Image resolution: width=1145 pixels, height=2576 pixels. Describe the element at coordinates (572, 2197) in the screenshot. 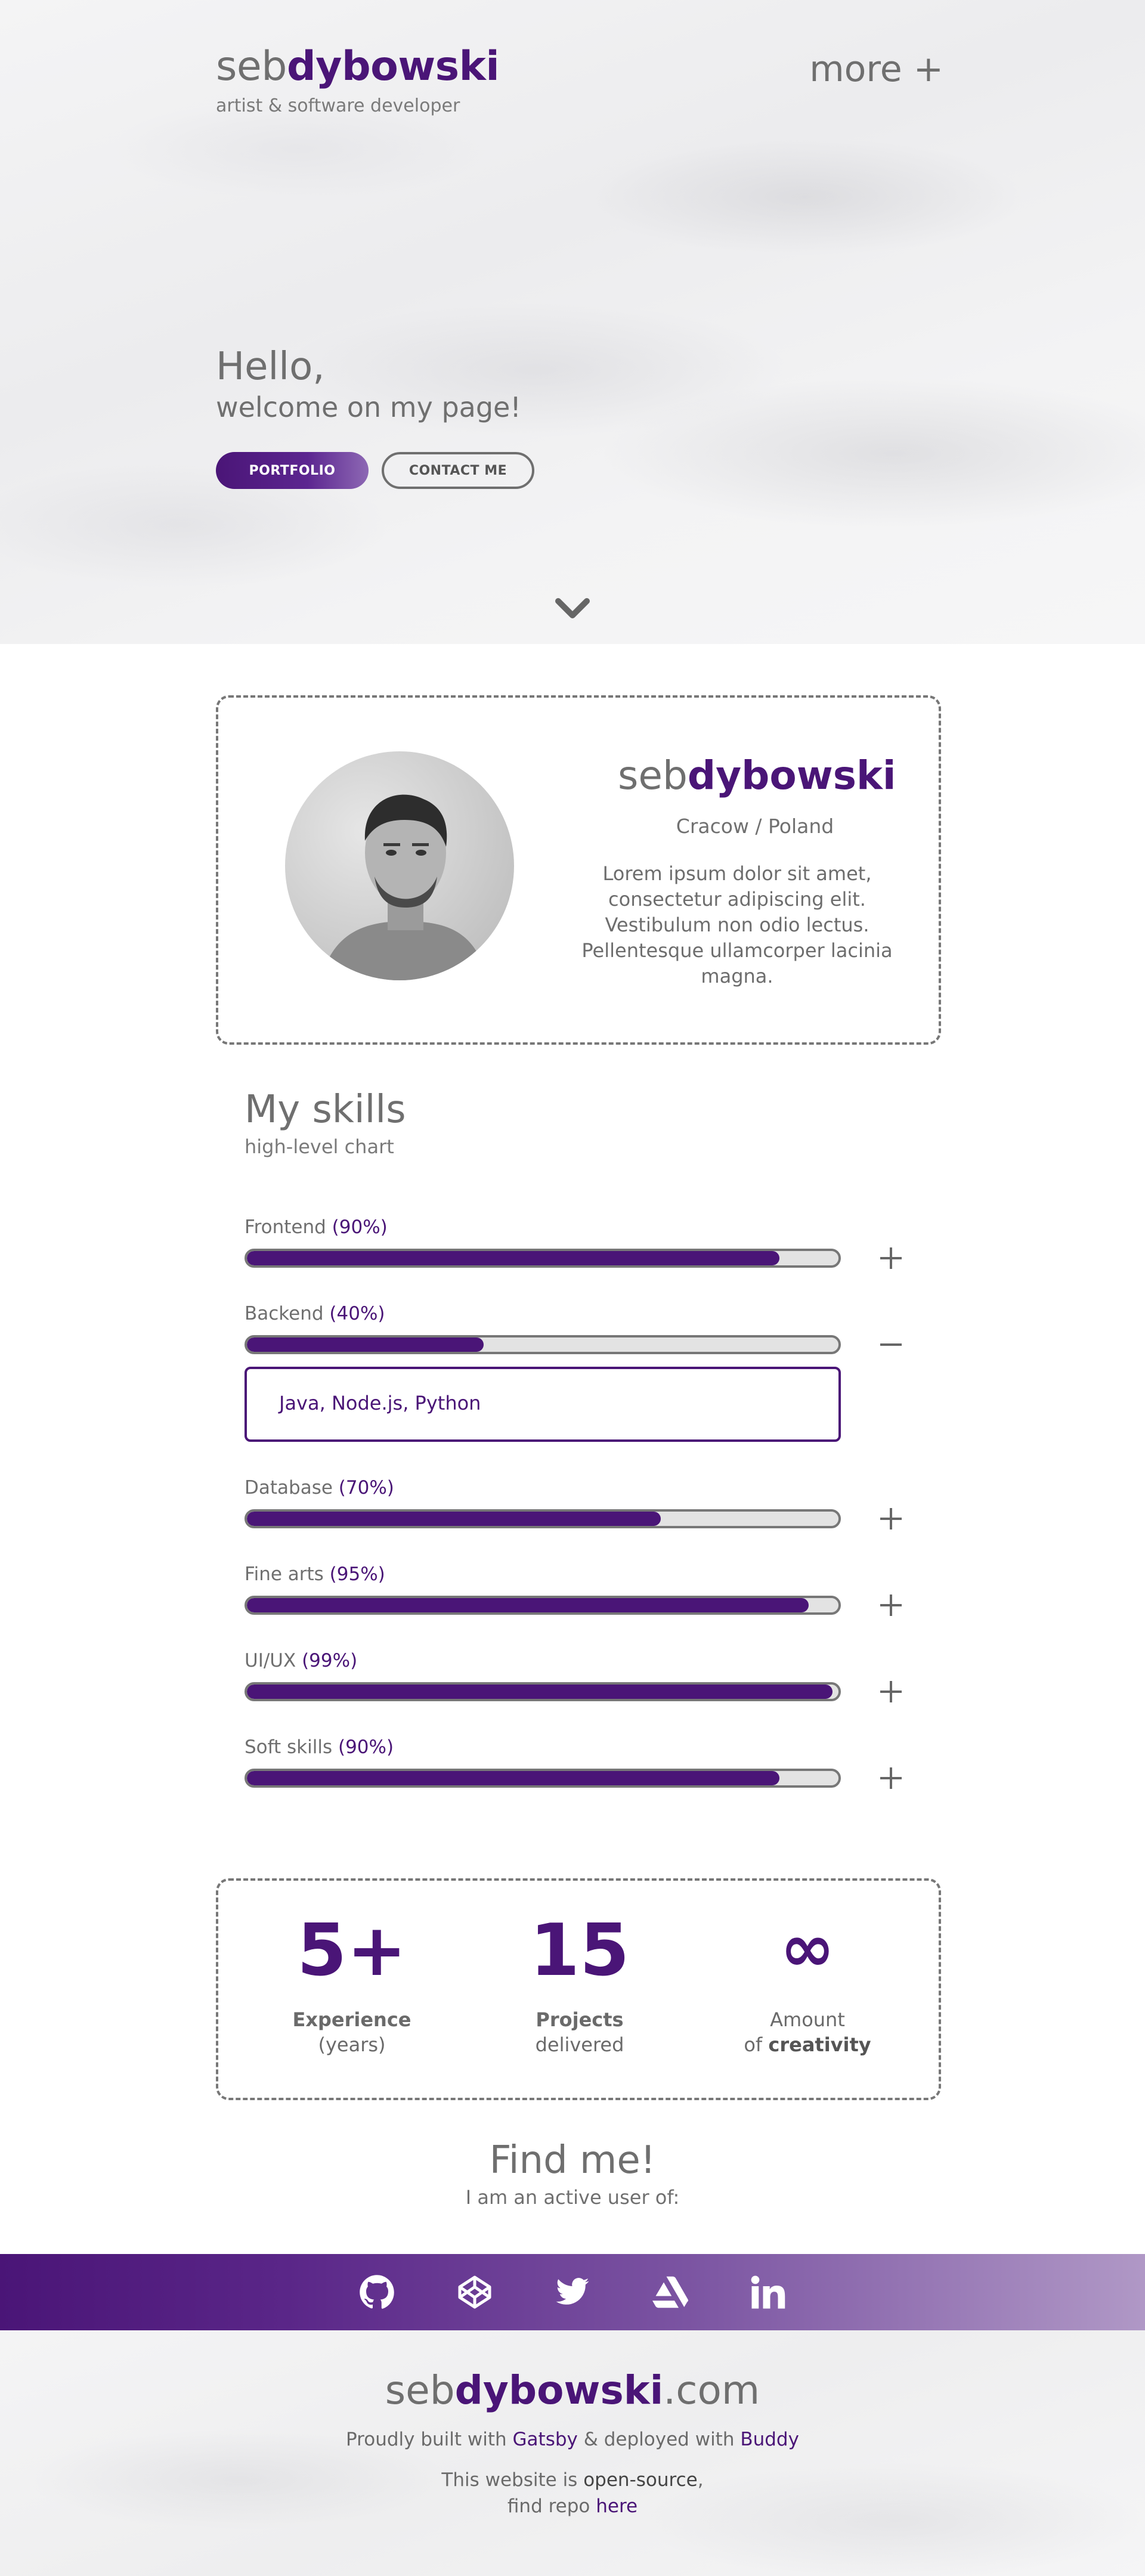

I see `find-me-subtitle: I am an active user of:` at that location.